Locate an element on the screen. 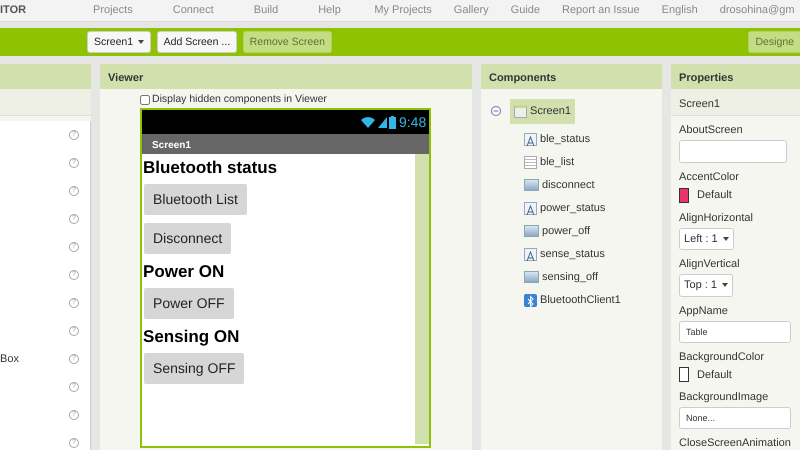 The width and height of the screenshot is (800, 450). nav-link: drosohina@gm is located at coordinates (757, 10).